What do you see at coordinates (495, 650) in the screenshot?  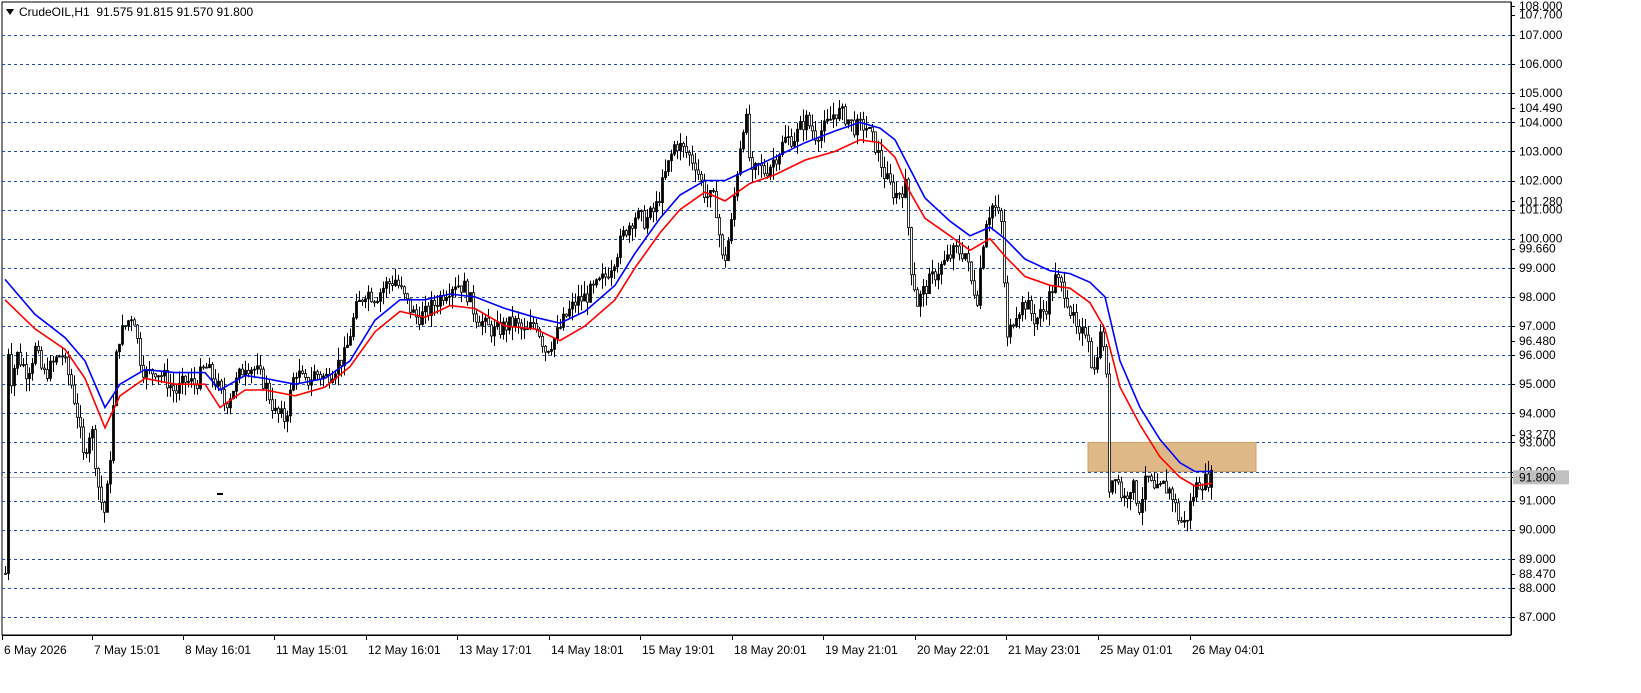 I see `time-tick-label: 13 May 17:01` at bounding box center [495, 650].